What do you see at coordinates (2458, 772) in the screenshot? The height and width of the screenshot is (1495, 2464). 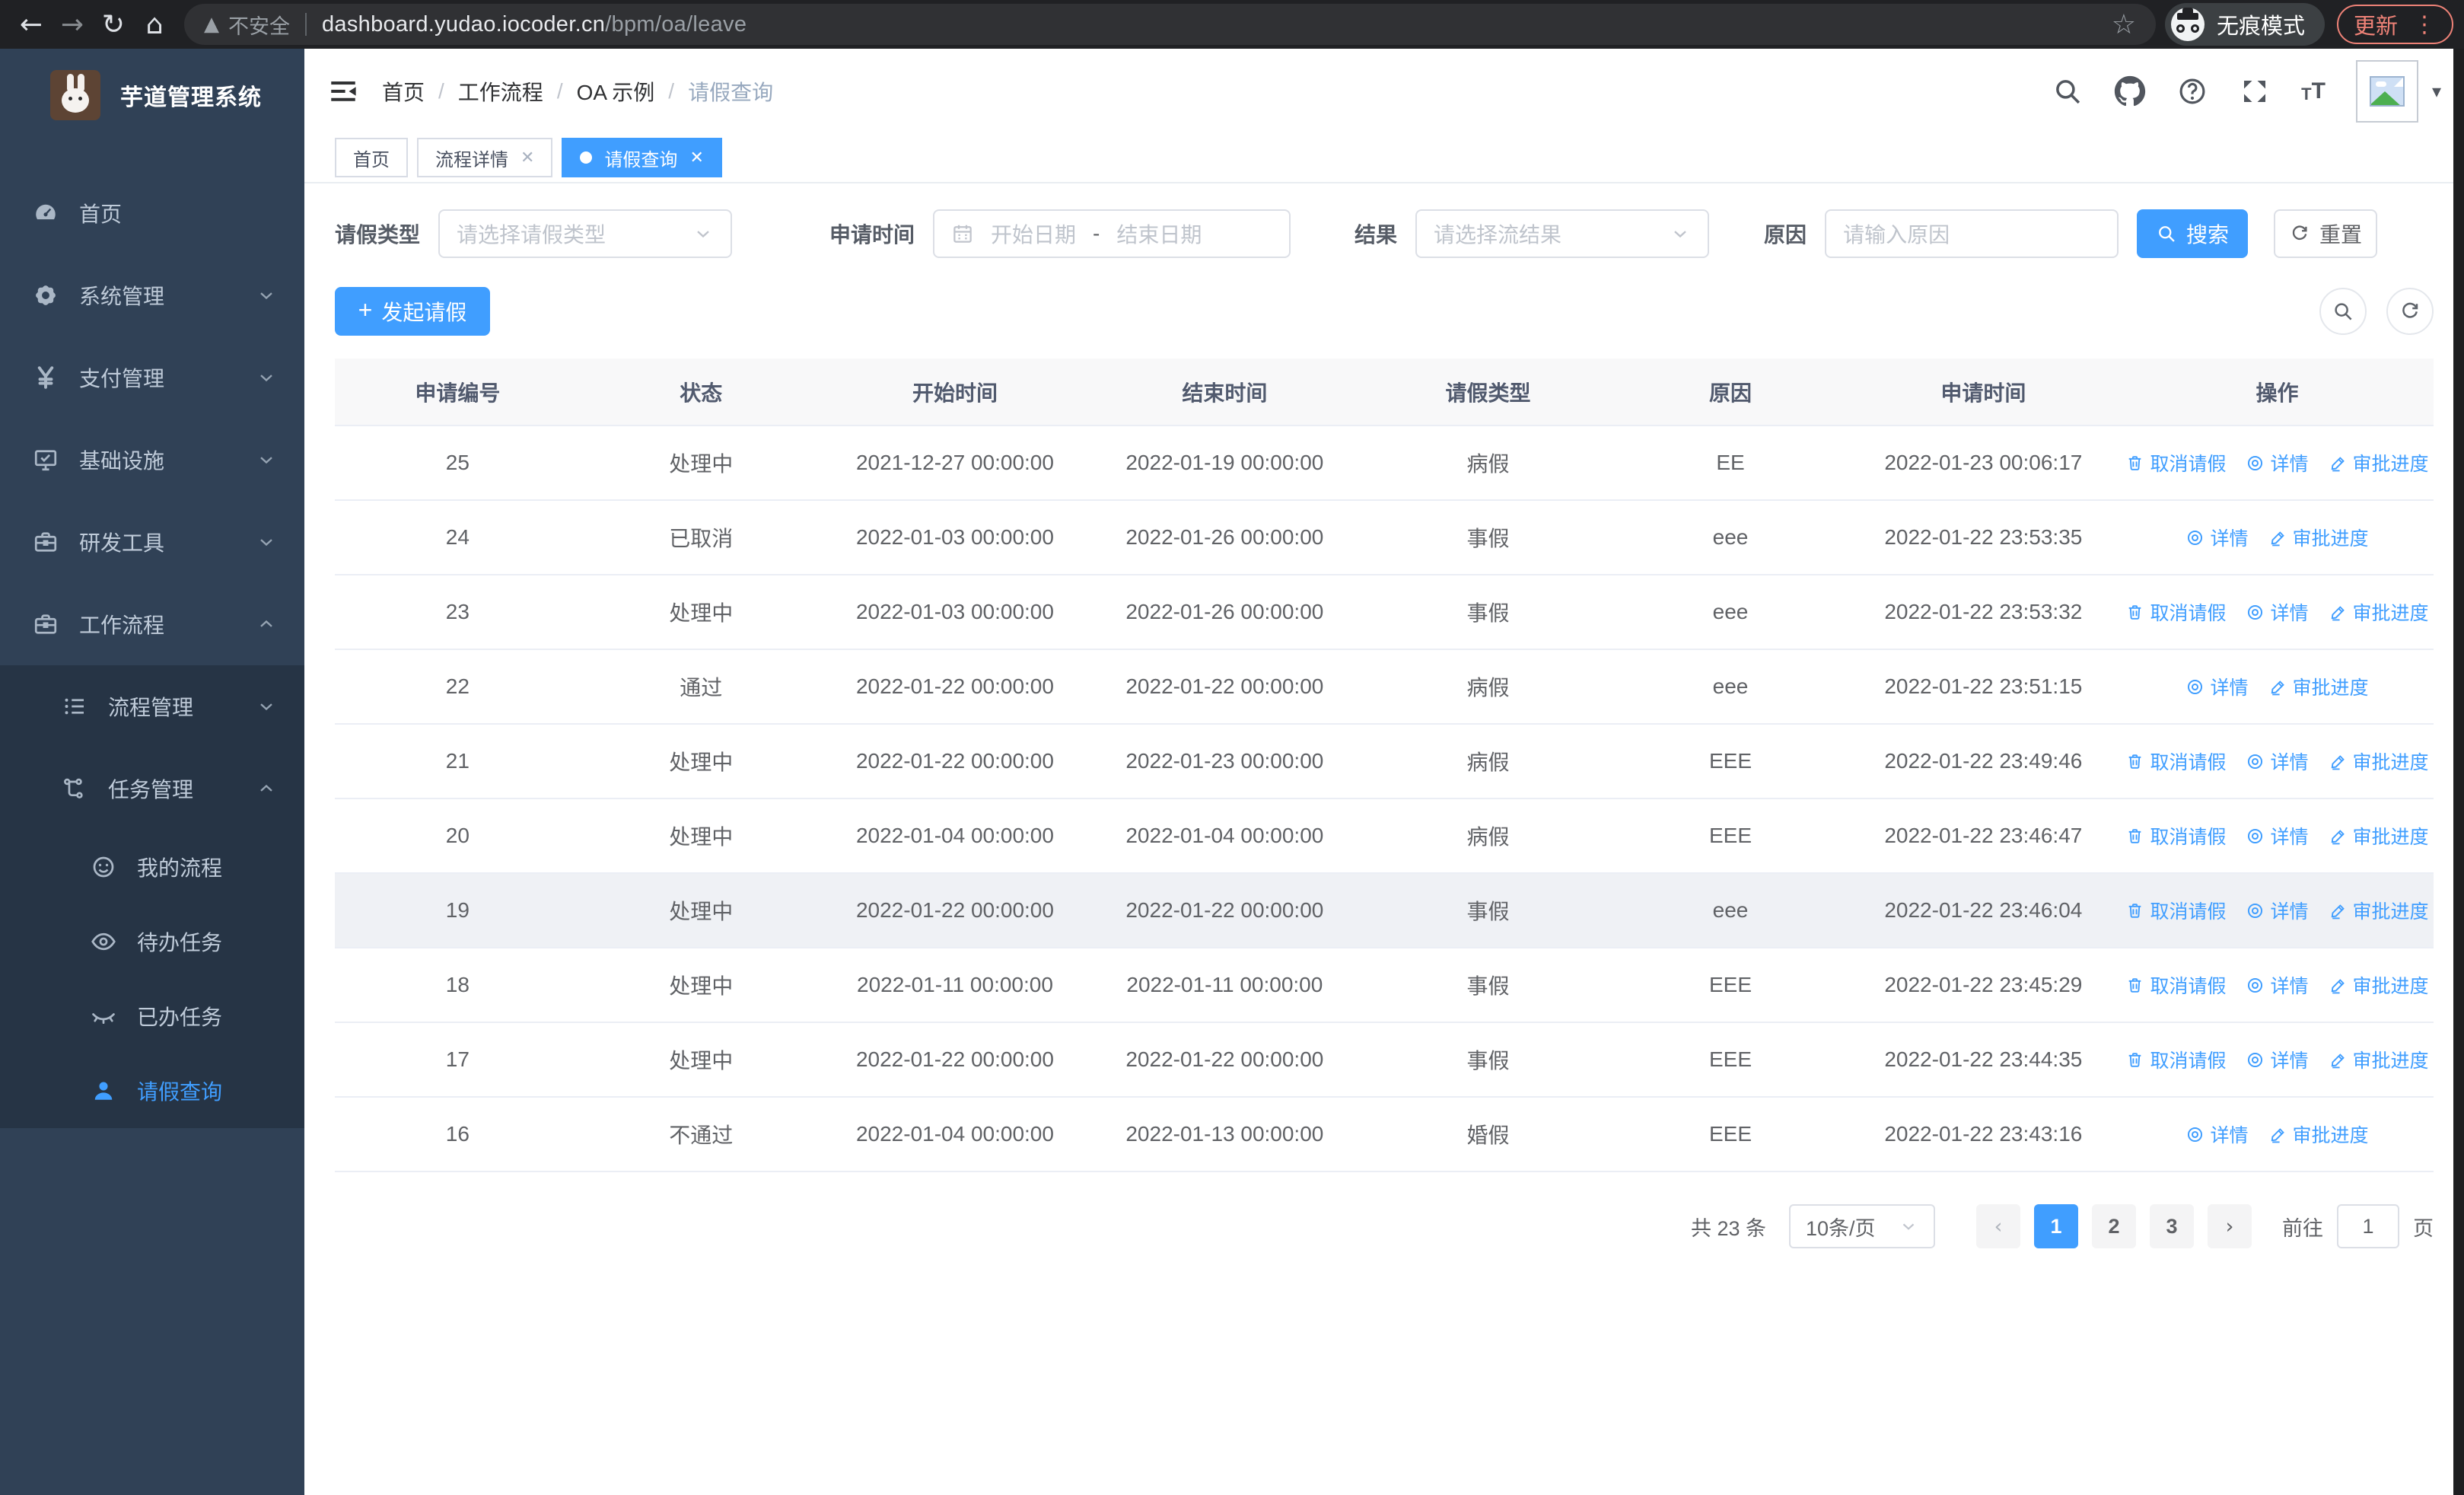 I see `browser-scrollbar` at bounding box center [2458, 772].